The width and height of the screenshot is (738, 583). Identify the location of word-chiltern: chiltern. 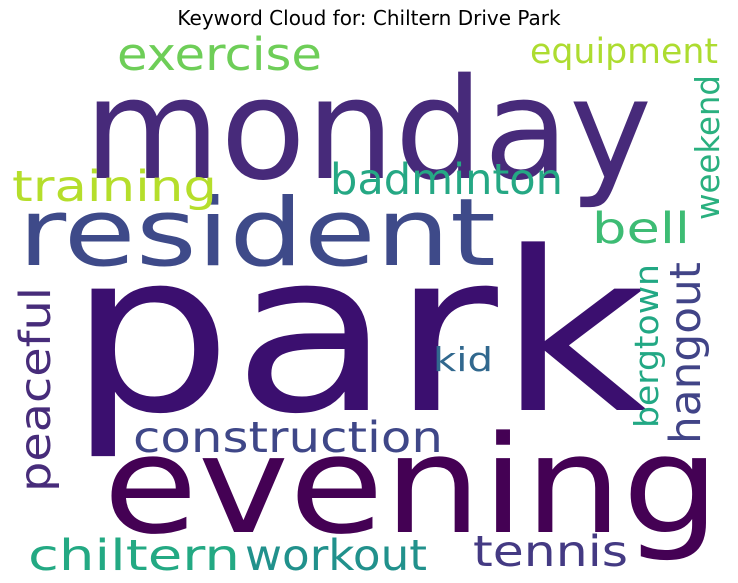
(134, 556).